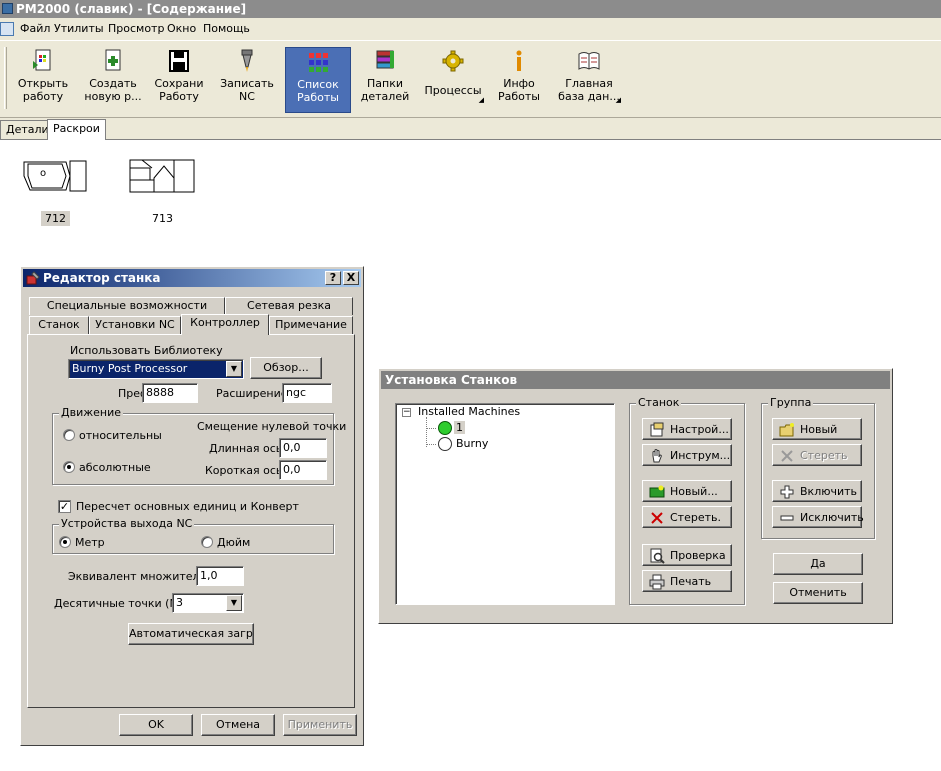 This screenshot has width=941, height=771. I want to click on delete-machine-label: Стереть., so click(695, 517).